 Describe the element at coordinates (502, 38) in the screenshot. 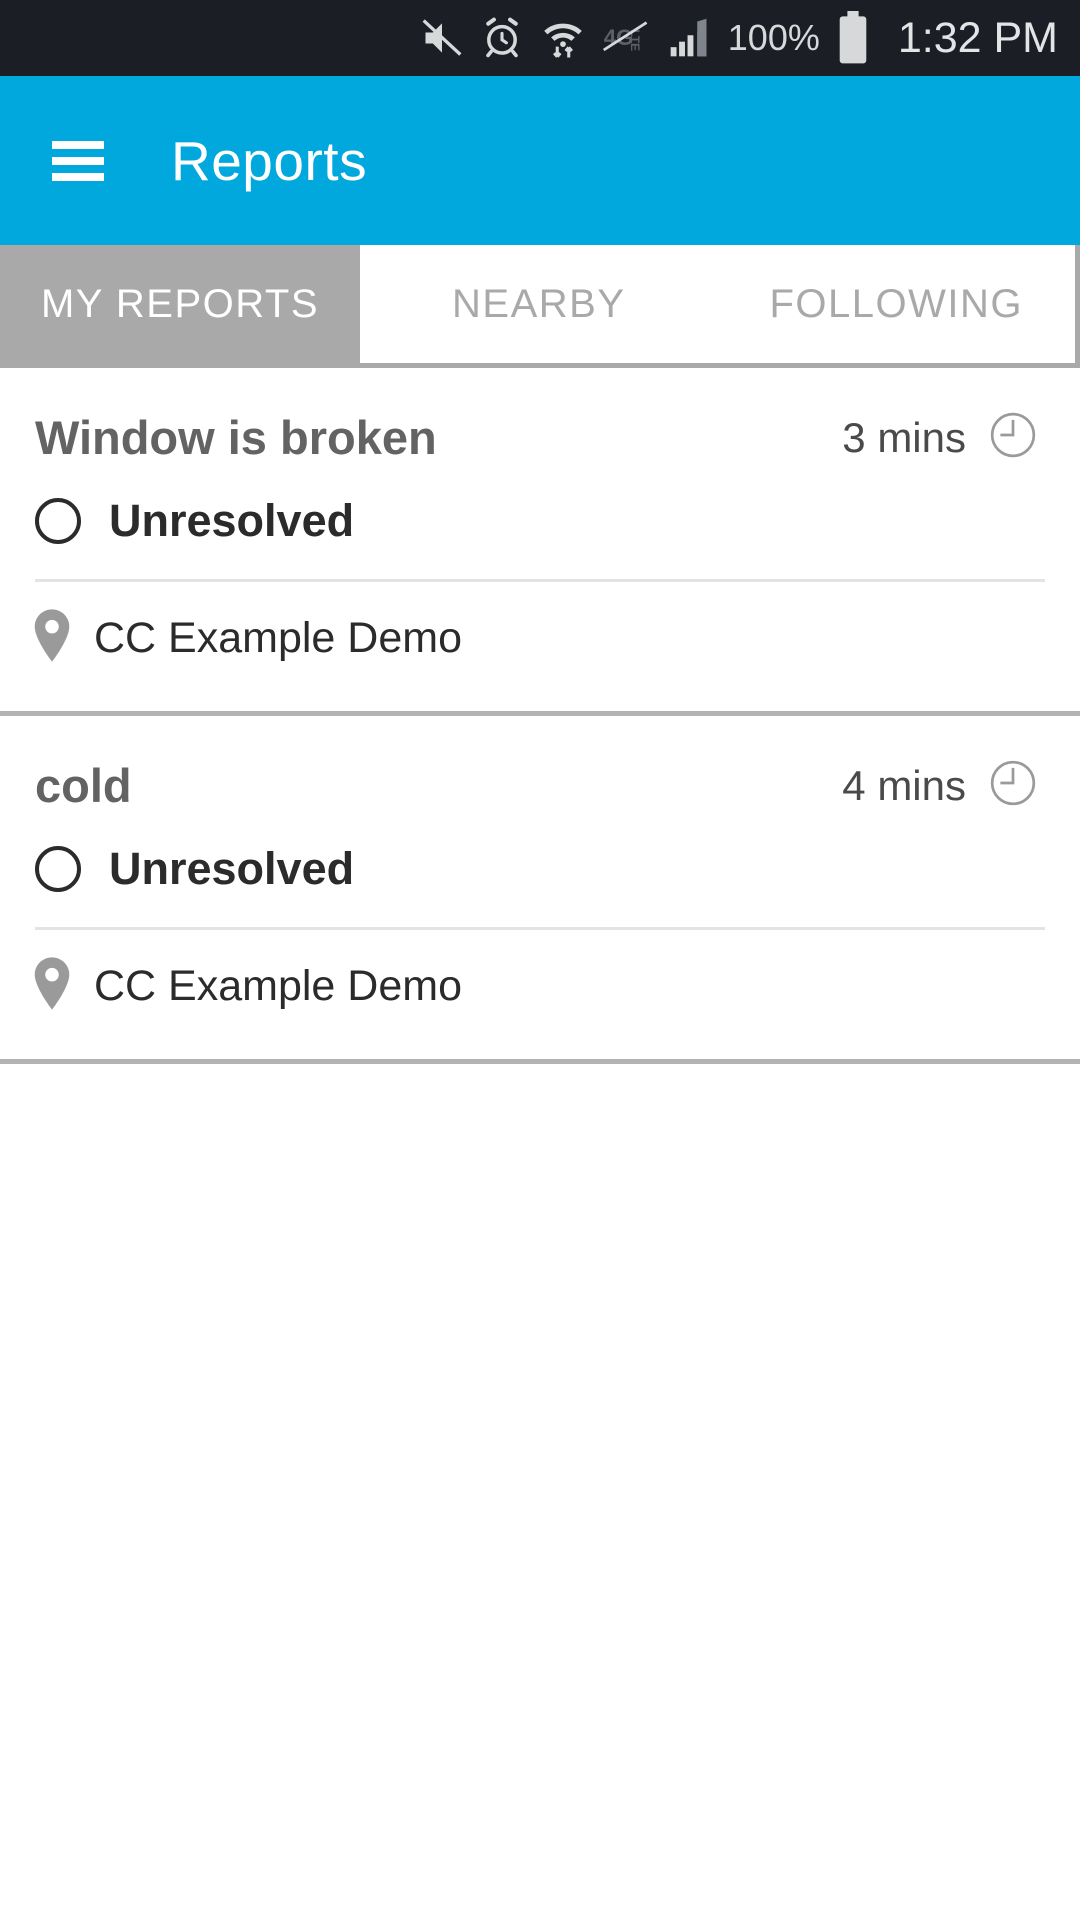

I see `alarm-clock-icon` at that location.